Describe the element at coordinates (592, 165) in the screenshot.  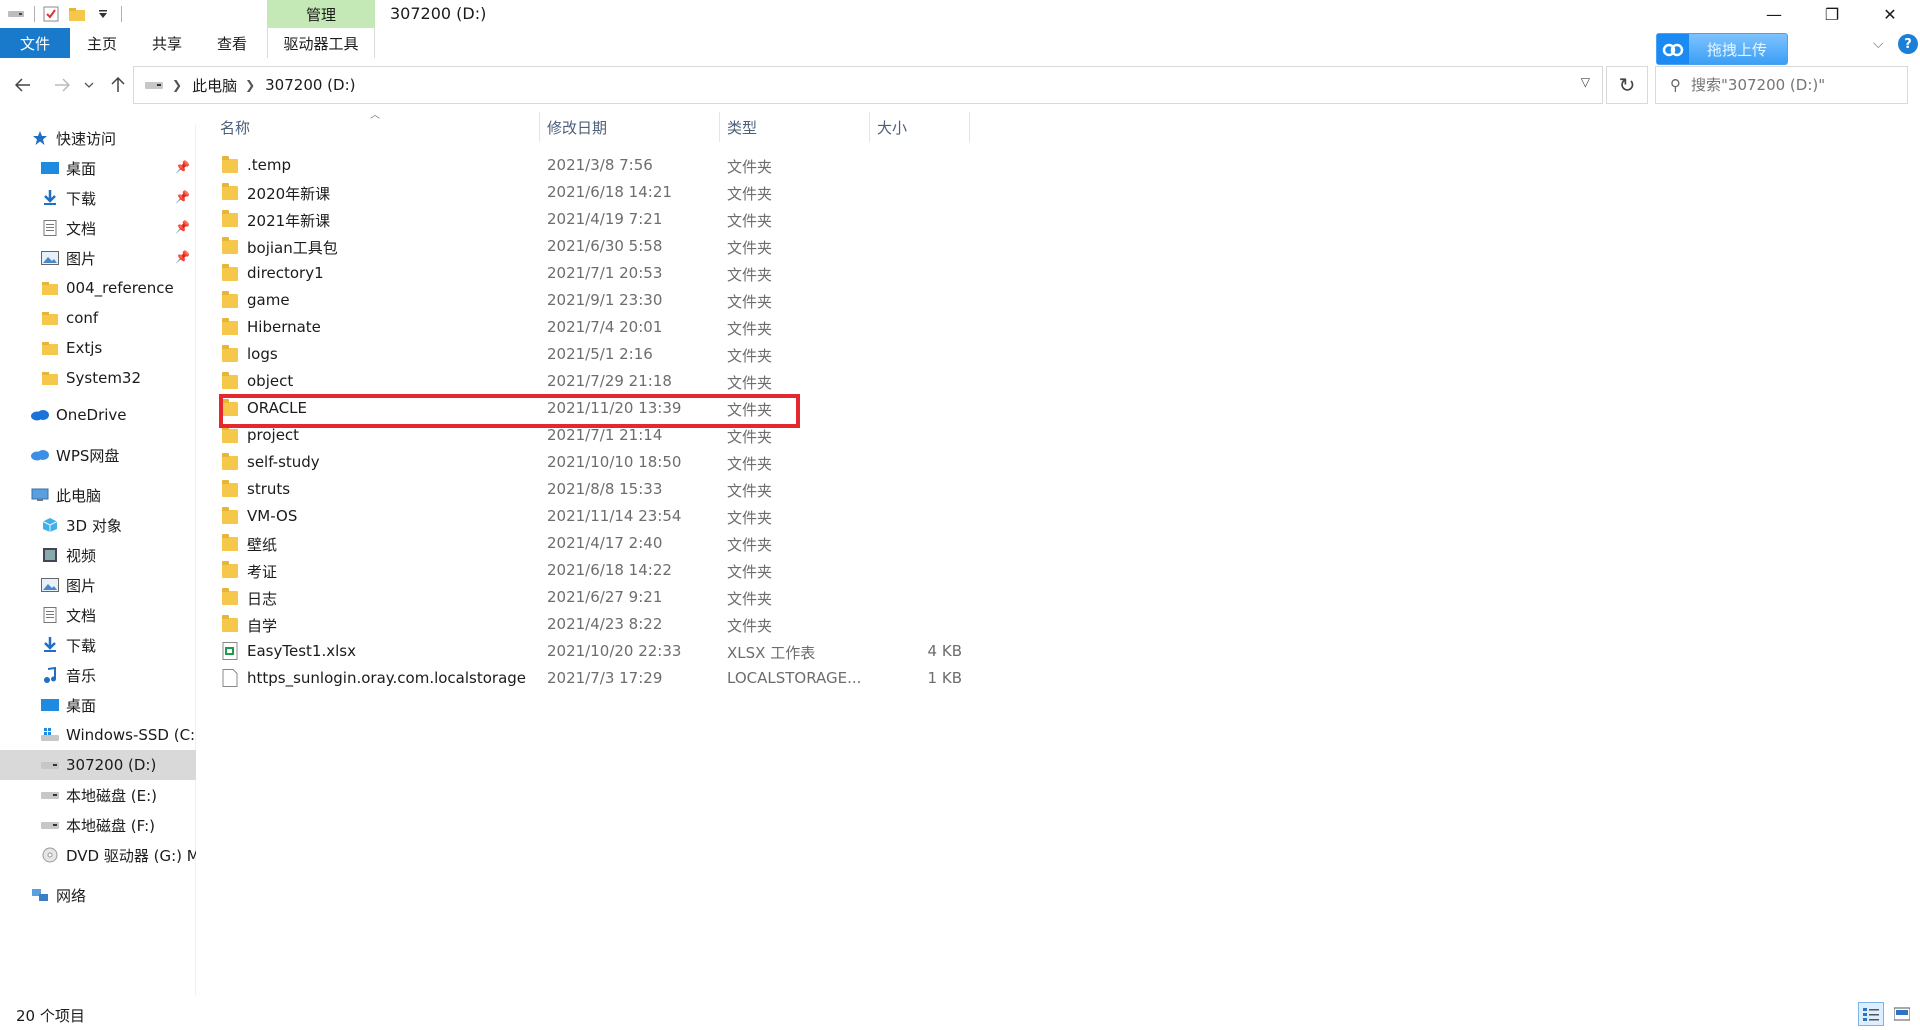
I see `file-row: .temp 2021/3/8 7:56 文件夹` at that location.